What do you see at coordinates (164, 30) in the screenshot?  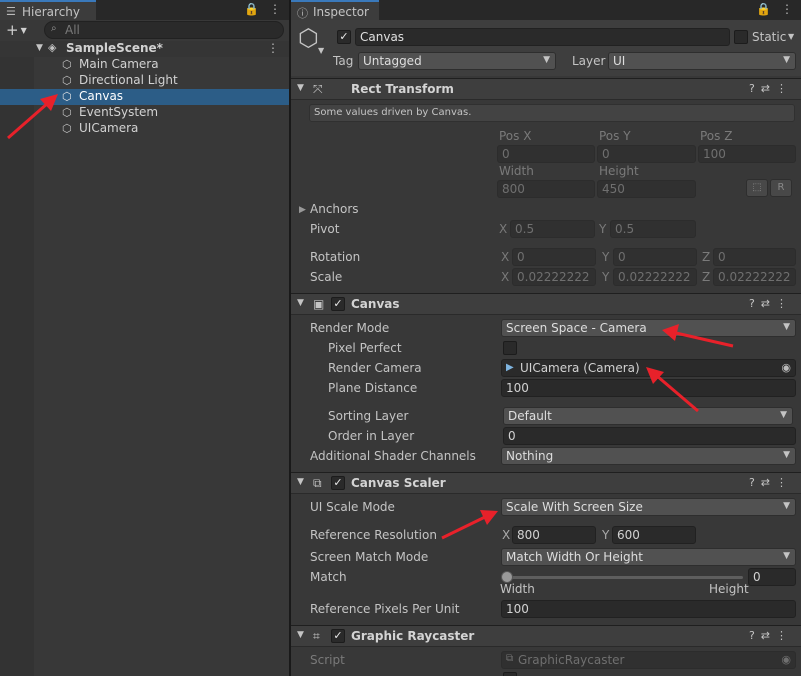 I see `hierarchy-search-input: ⌕ All` at bounding box center [164, 30].